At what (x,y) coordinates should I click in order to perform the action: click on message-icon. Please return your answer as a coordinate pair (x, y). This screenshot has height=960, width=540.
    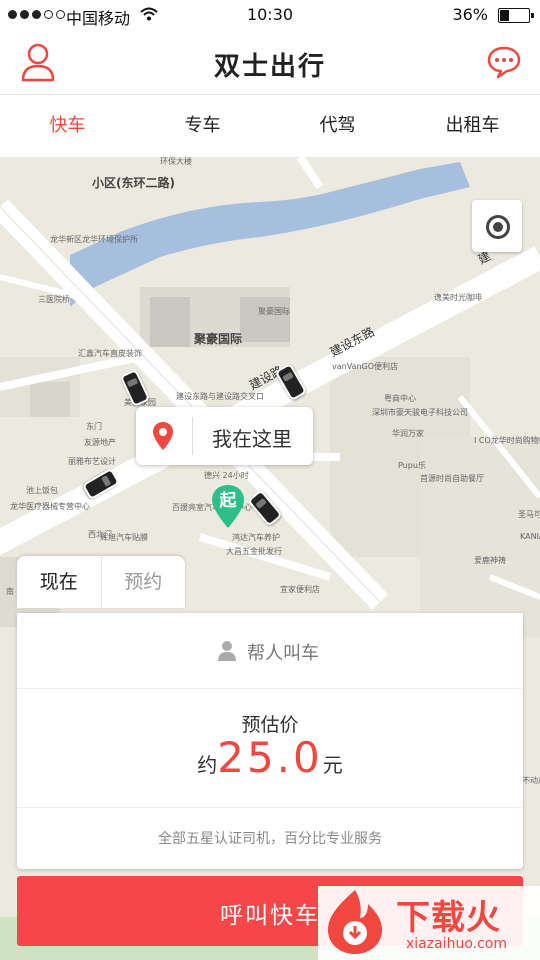
    Looking at the image, I should click on (504, 62).